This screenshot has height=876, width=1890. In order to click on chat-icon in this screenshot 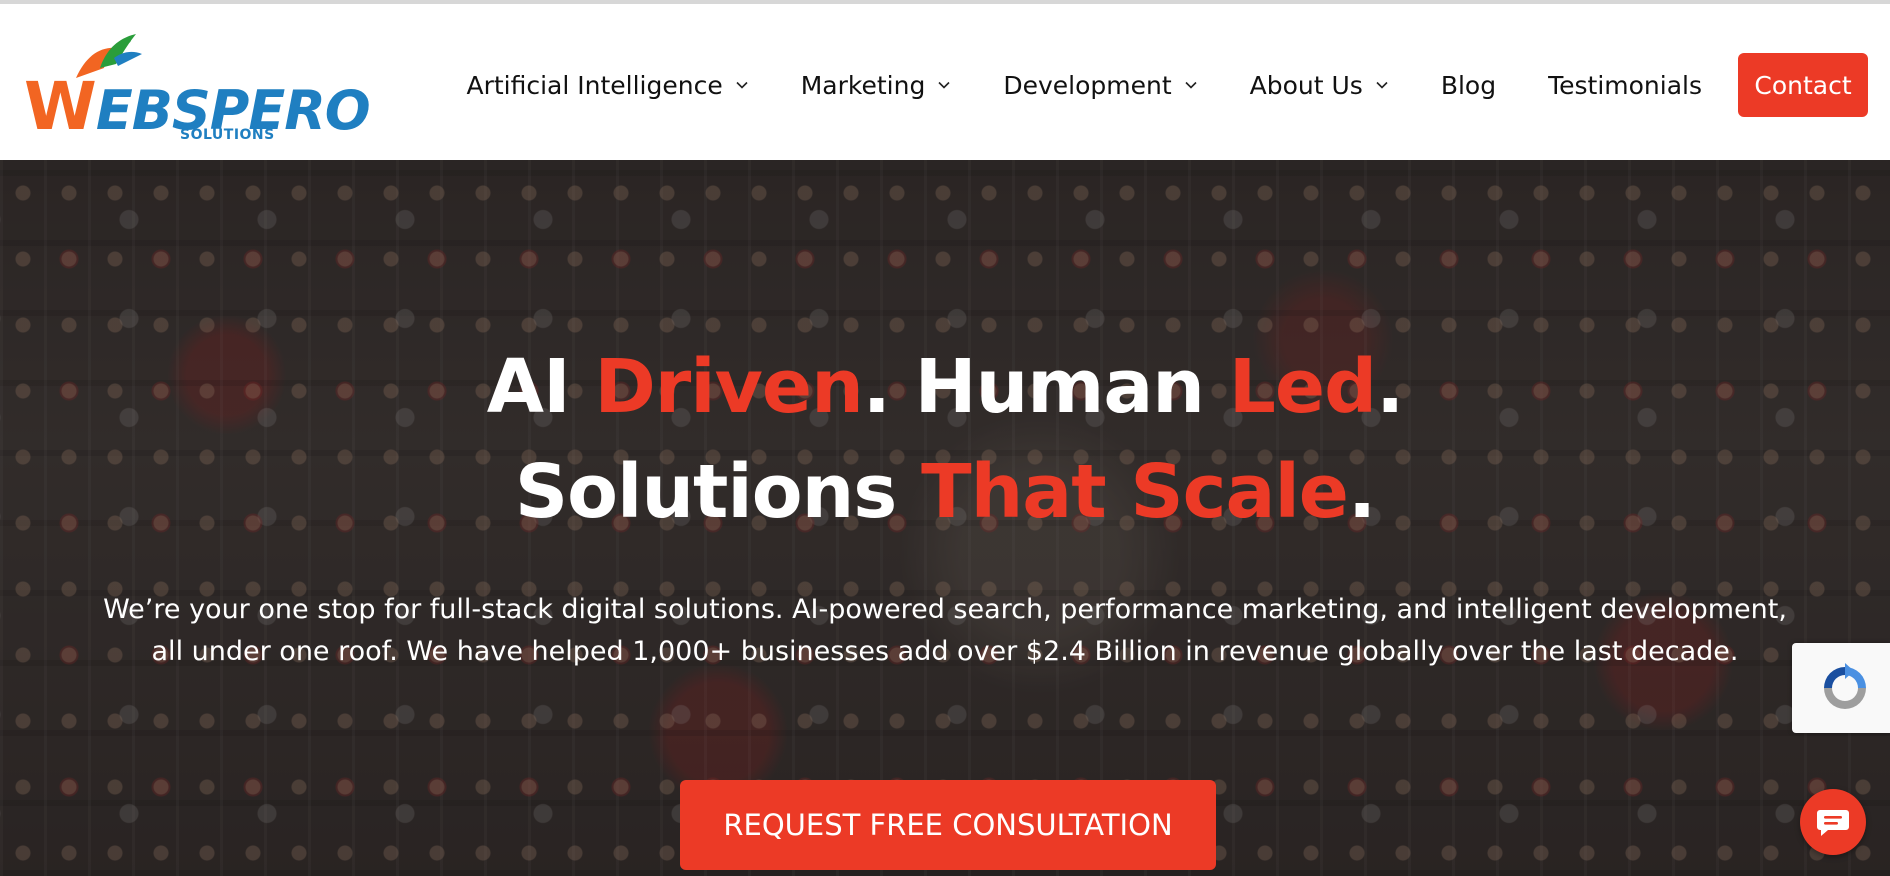, I will do `click(1833, 823)`.